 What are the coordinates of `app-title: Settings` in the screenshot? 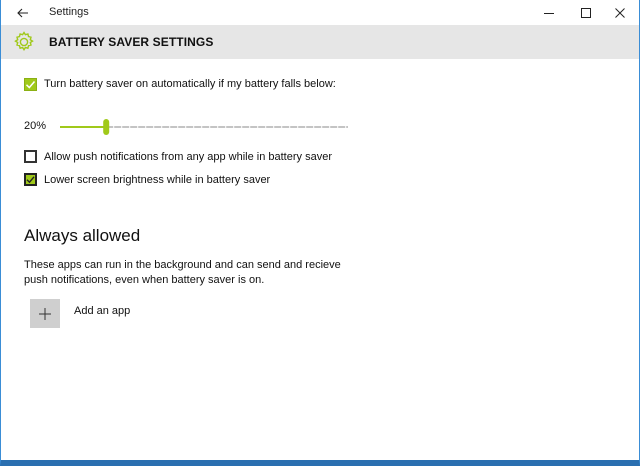 It's located at (69, 12).